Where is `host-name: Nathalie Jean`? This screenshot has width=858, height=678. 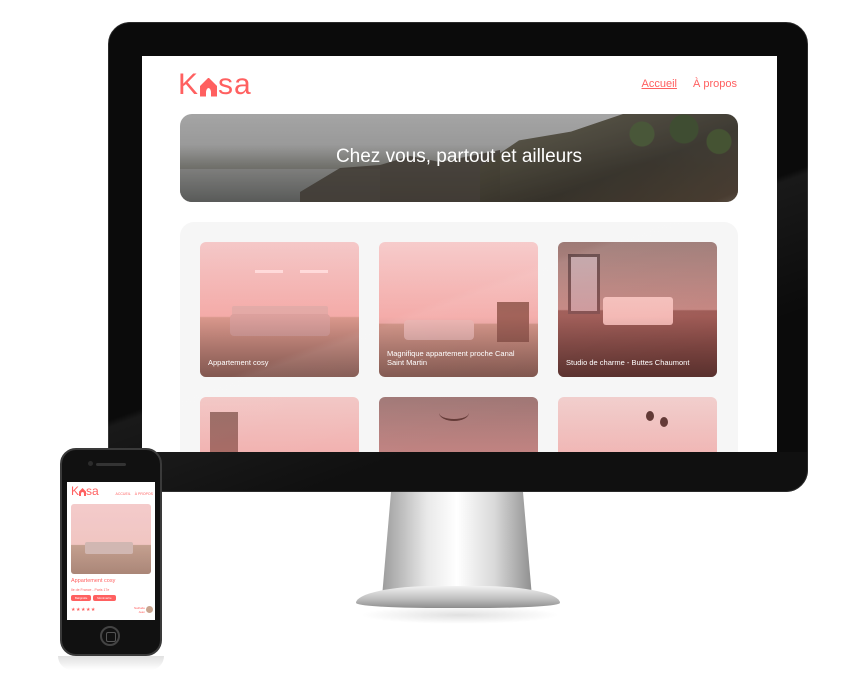 host-name: Nathalie Jean is located at coordinates (139, 610).